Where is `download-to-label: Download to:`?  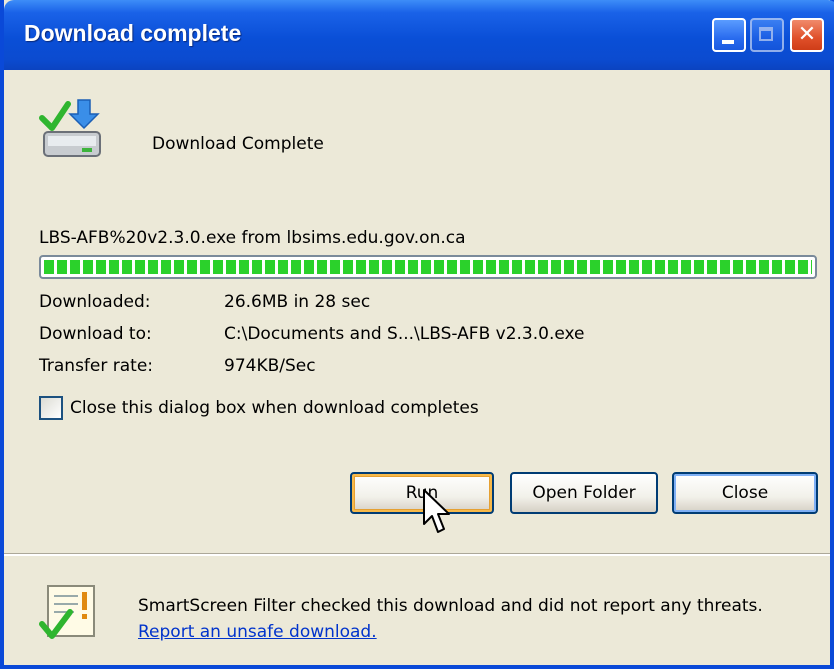 download-to-label: Download to: is located at coordinates (95, 334).